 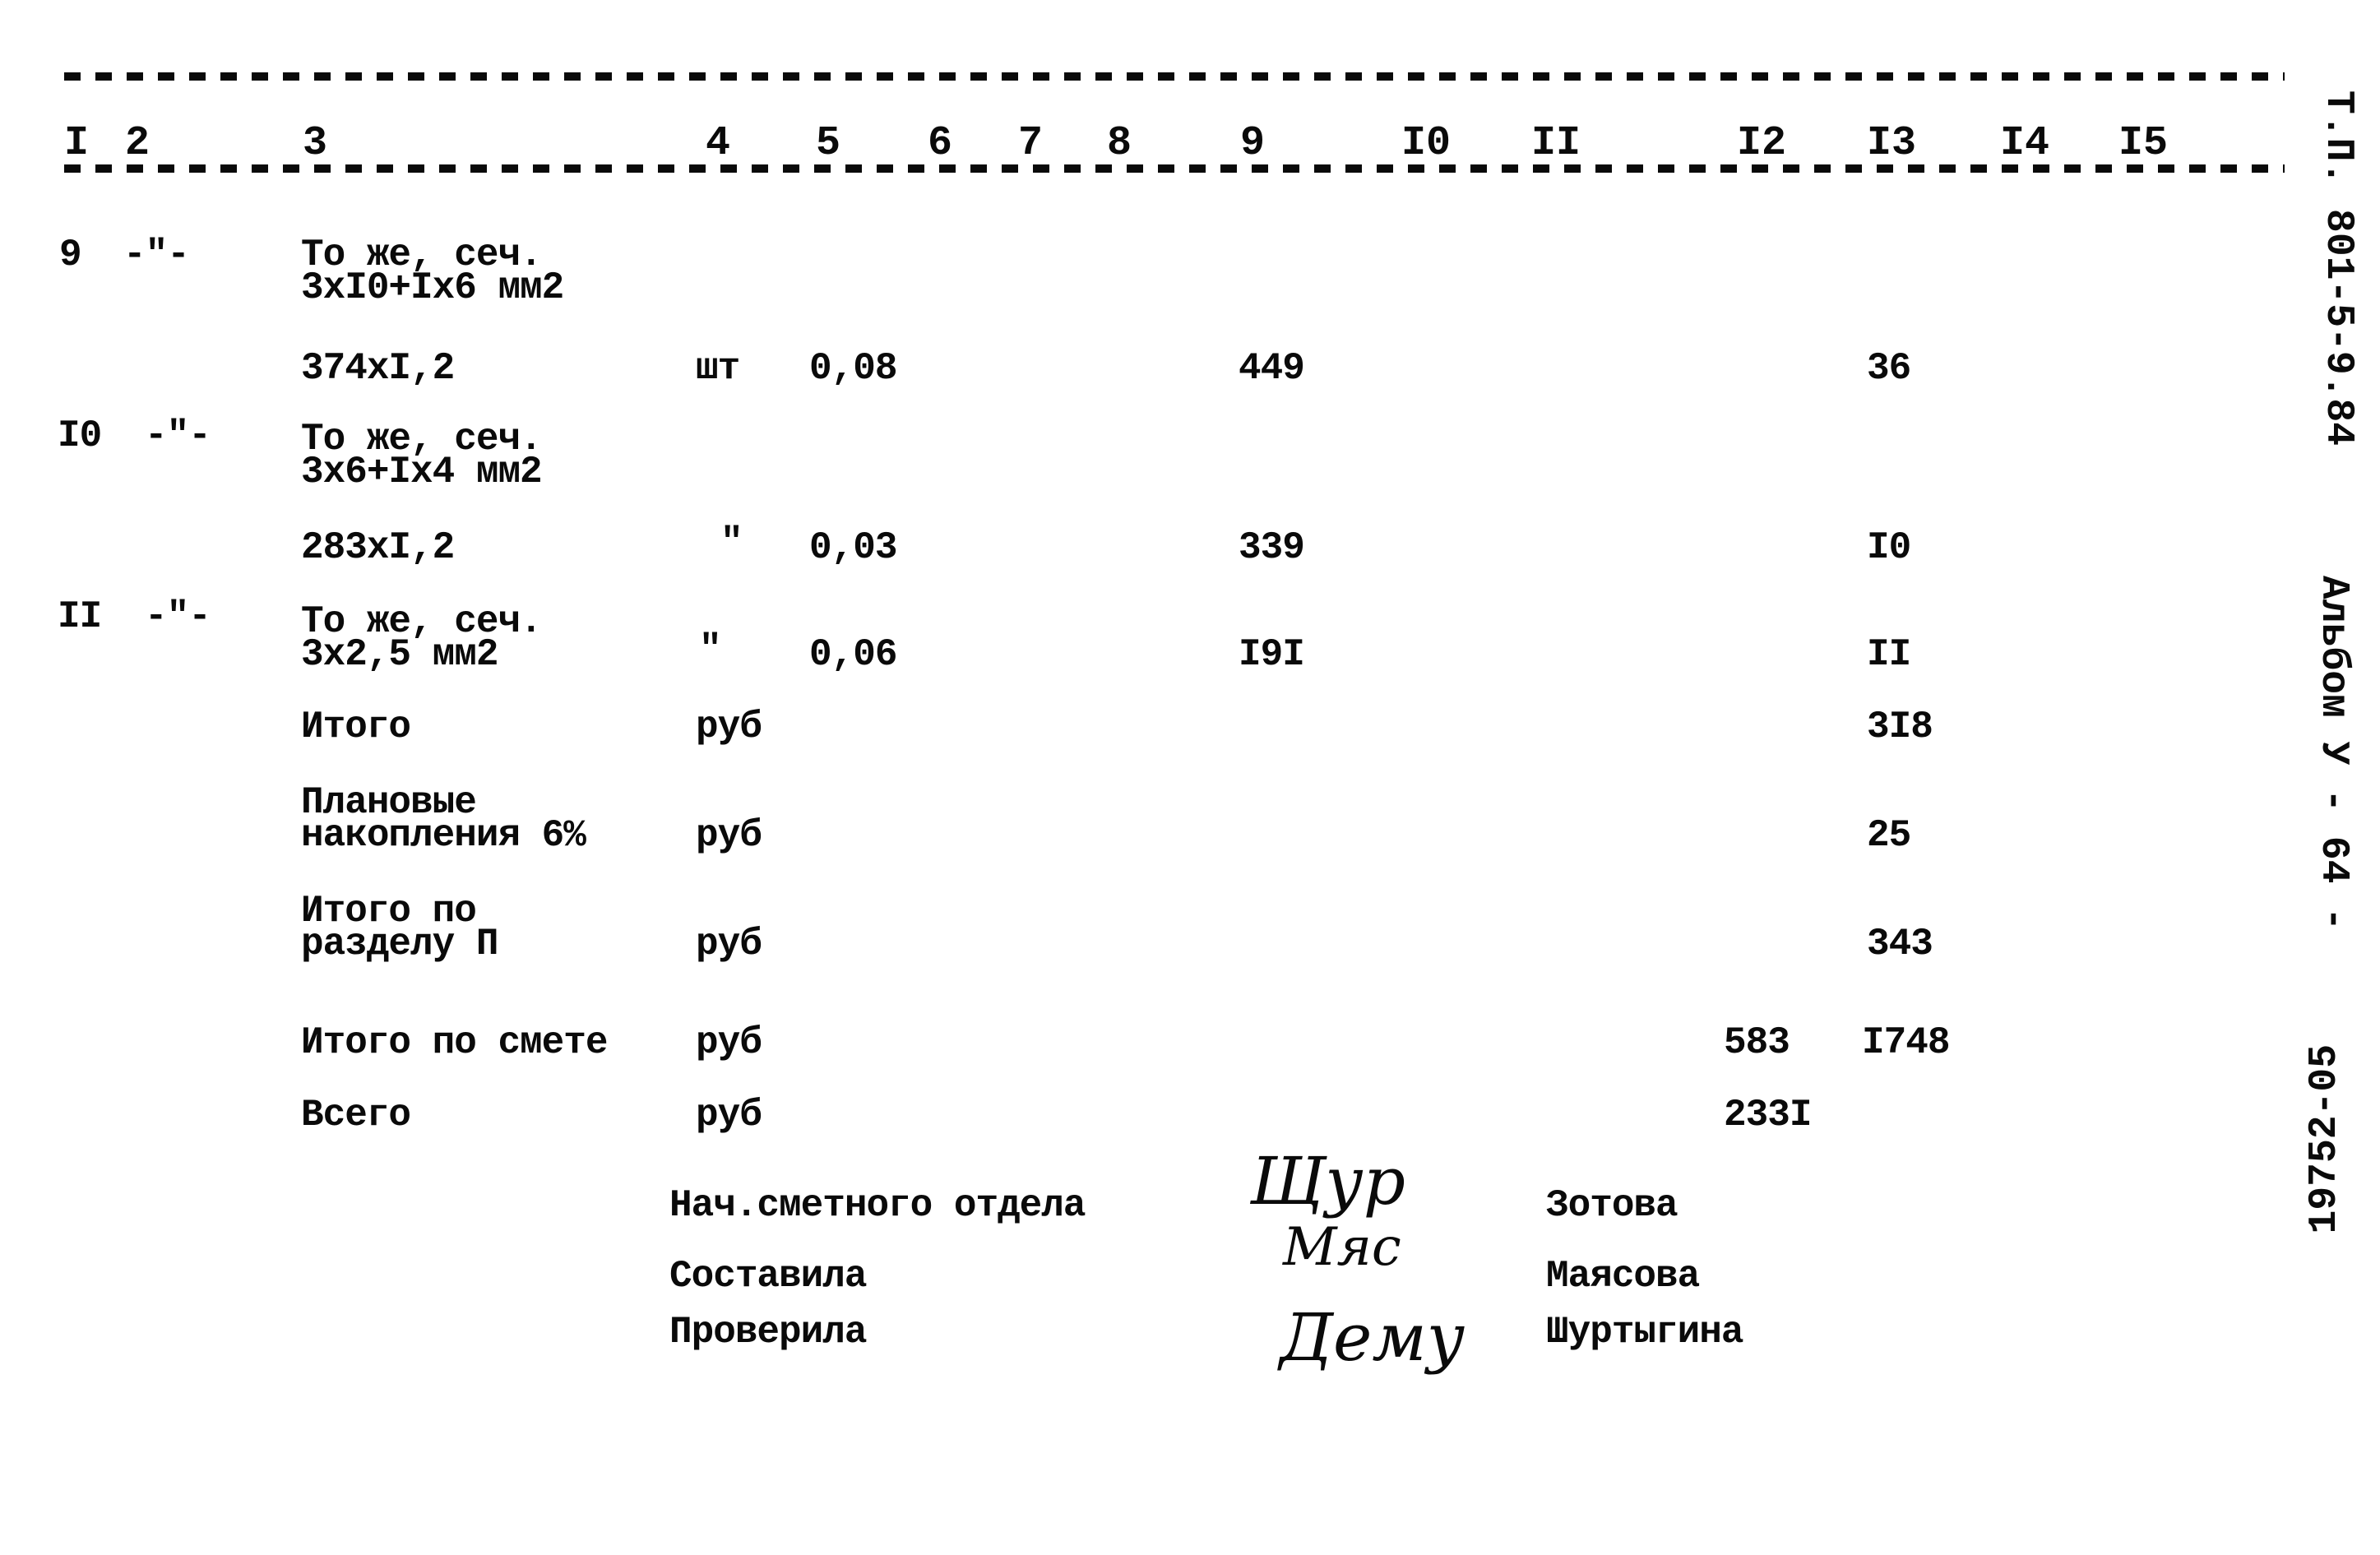 What do you see at coordinates (432, 272) in the screenshot?
I see `item-description: То же, сеч. 3хI0+Iх6 мм2` at bounding box center [432, 272].